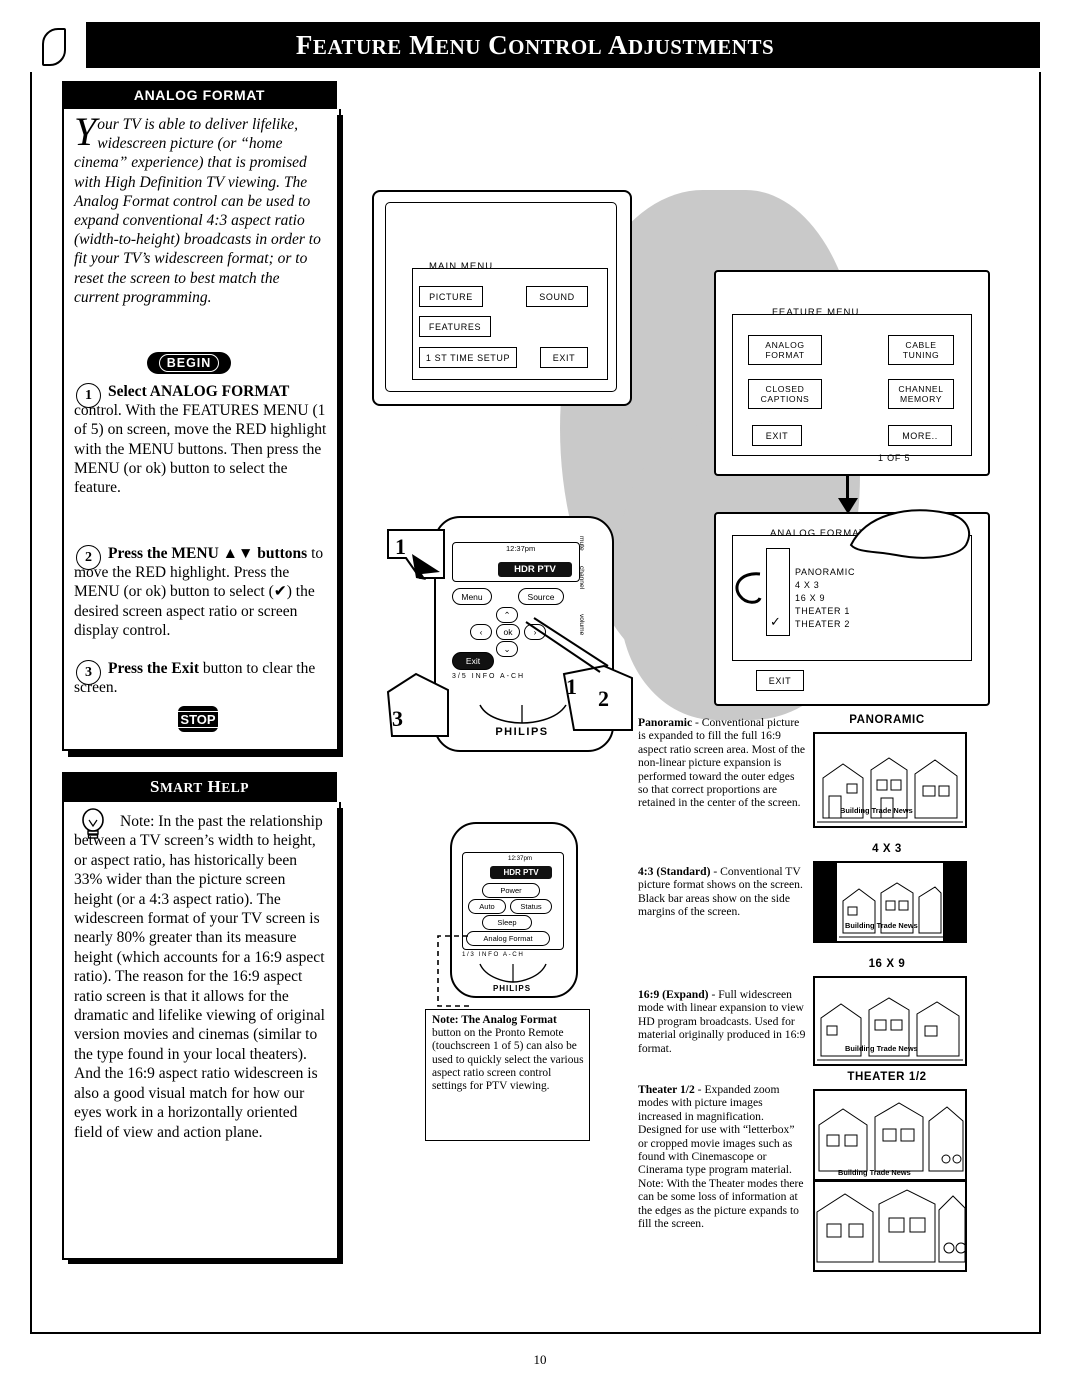  I want to click on remote-ok-button: ok, so click(508, 632).